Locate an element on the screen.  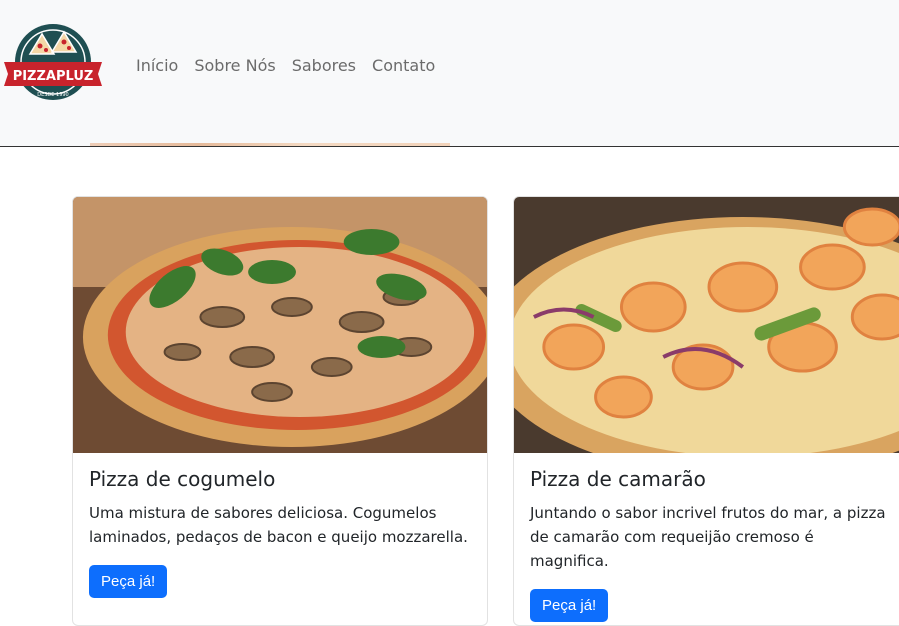
nav-link-contato: Contato is located at coordinates (403, 65).